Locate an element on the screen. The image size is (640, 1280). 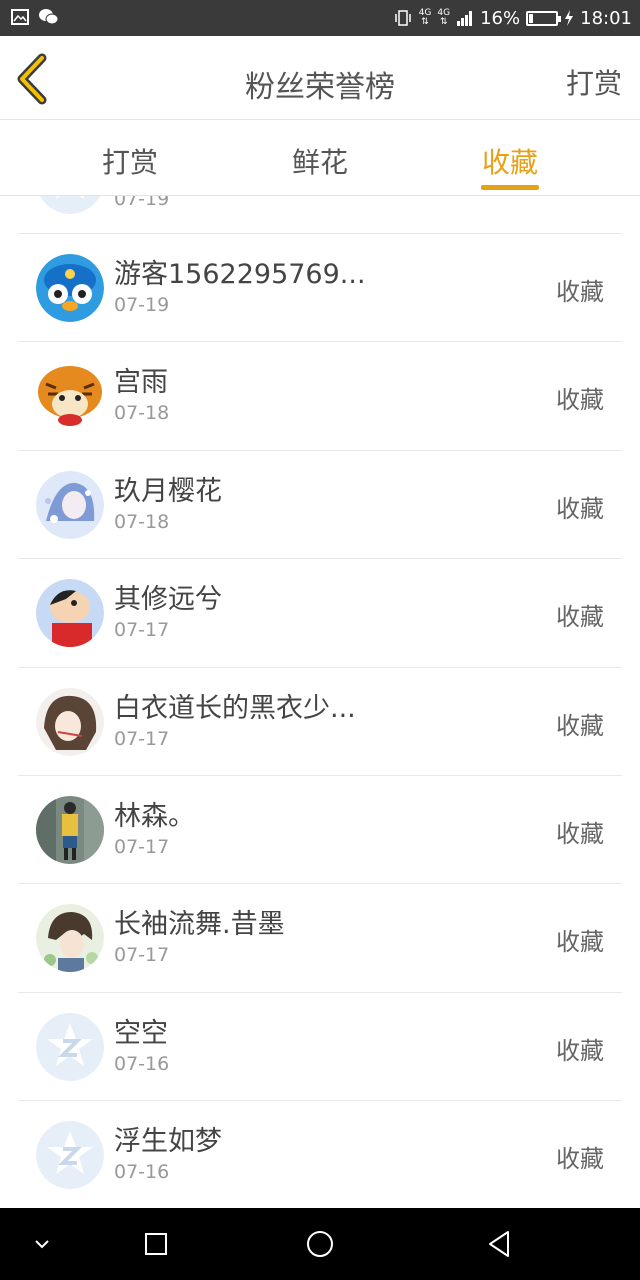
list-item: 游客1562295769... 07-19 收藏 is located at coordinates (320, 288).